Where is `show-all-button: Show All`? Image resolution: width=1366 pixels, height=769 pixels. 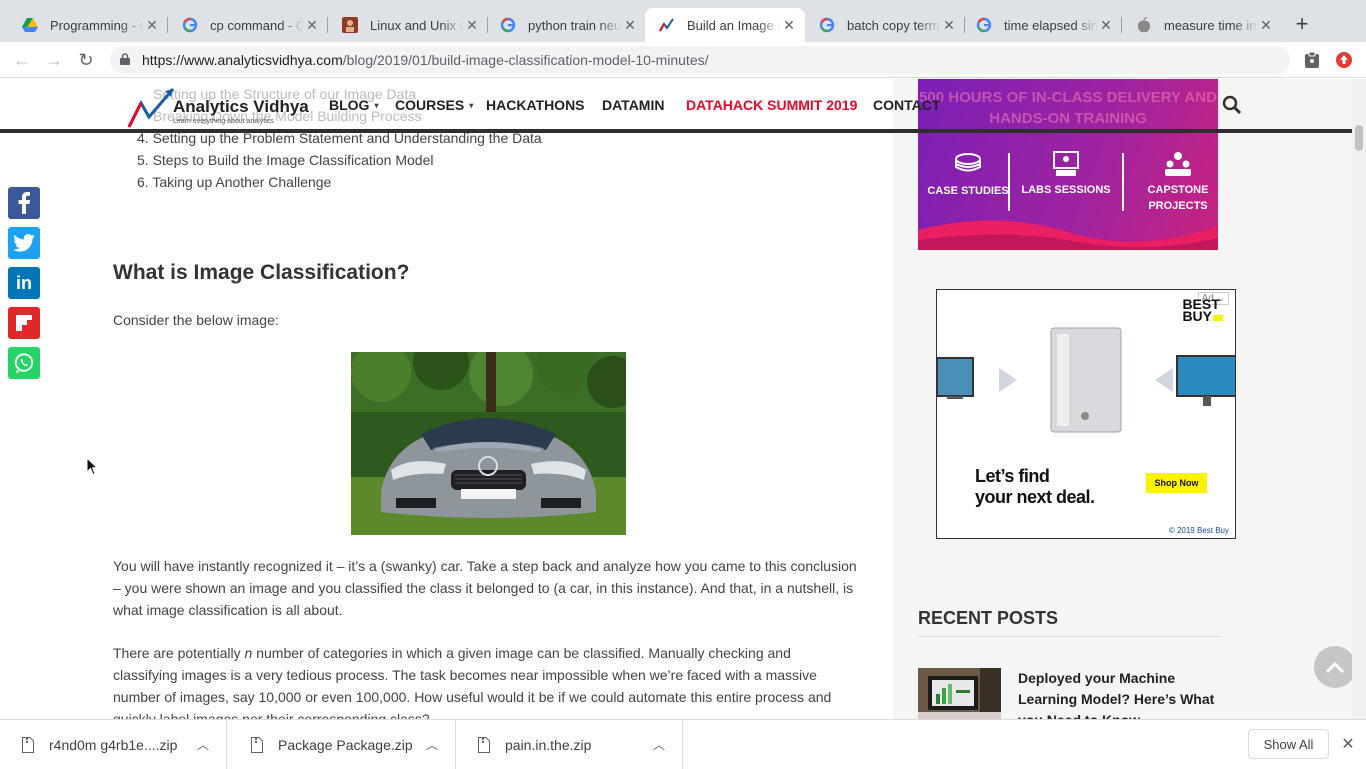 show-all-button: Show All is located at coordinates (1288, 744).